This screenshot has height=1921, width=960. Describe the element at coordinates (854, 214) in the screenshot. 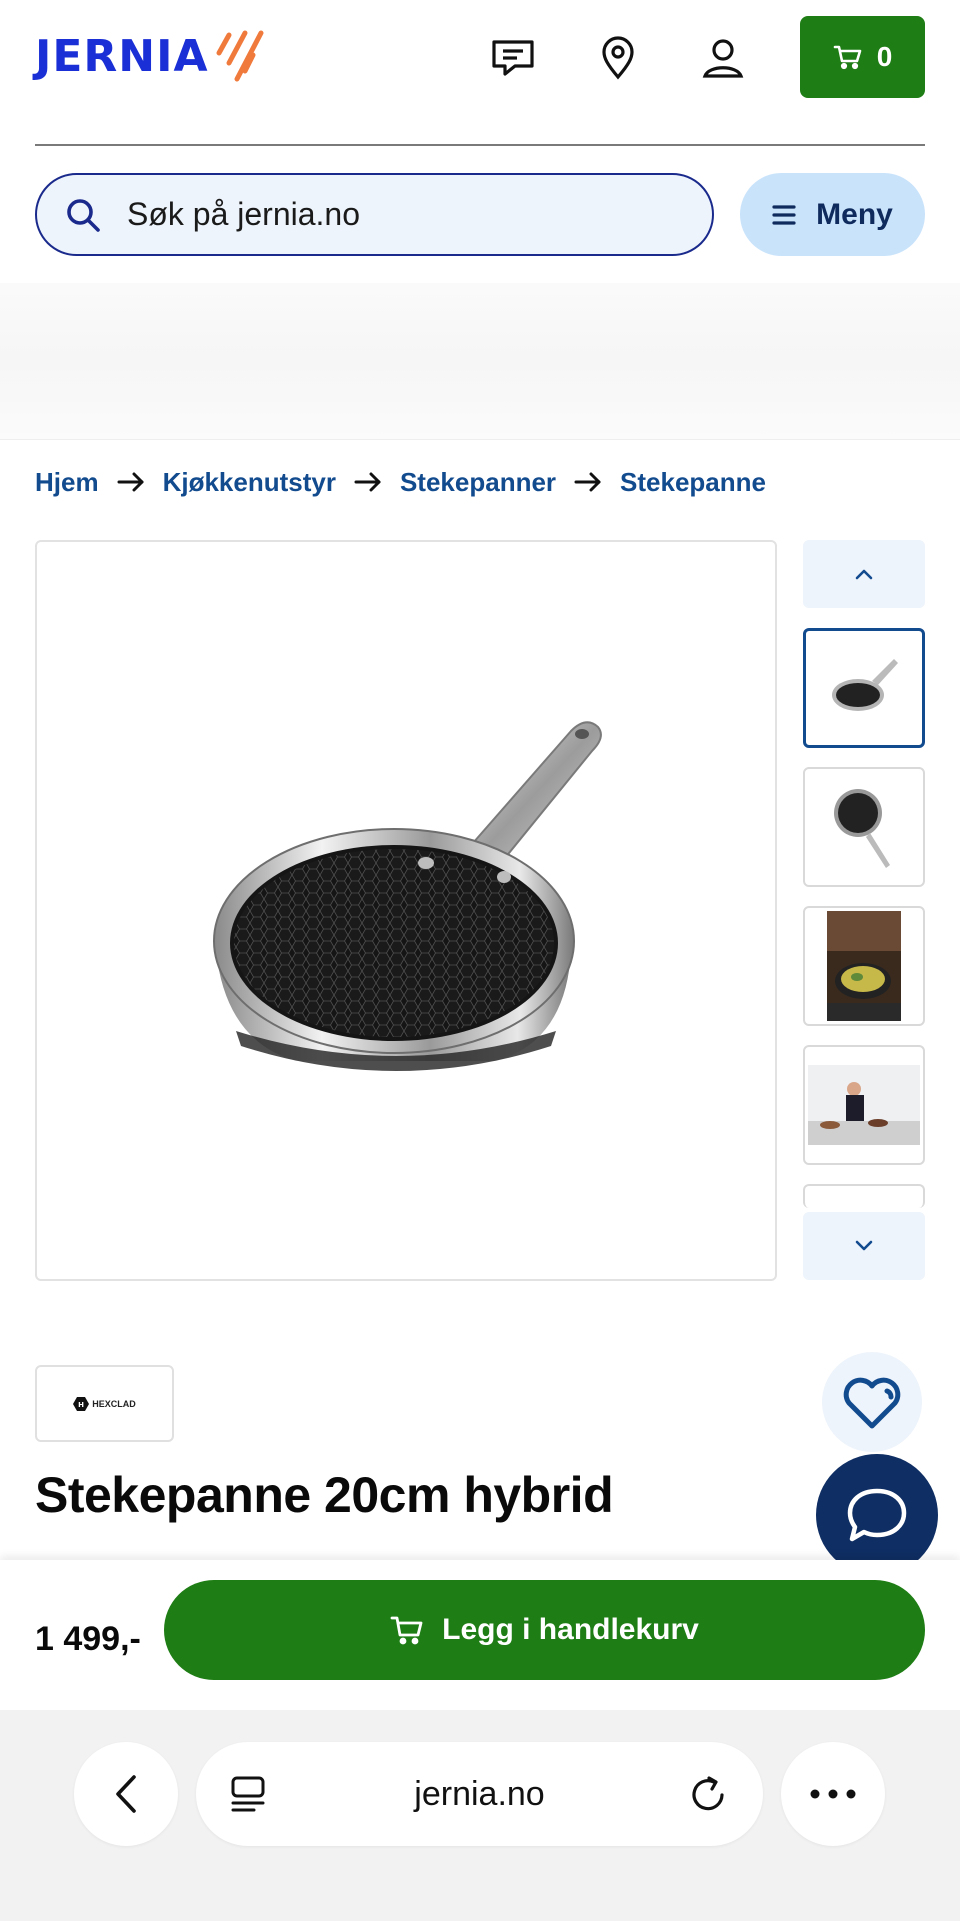

I see `menu-label: Meny` at that location.